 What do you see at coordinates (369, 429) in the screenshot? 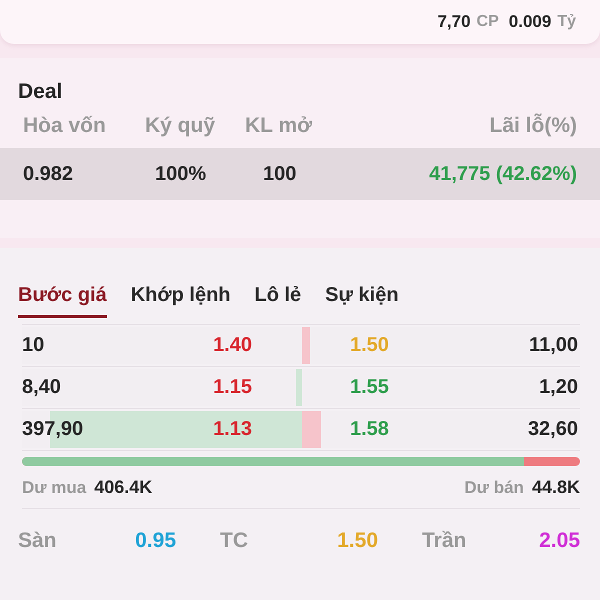
I see `sell-price: 1.58` at bounding box center [369, 429].